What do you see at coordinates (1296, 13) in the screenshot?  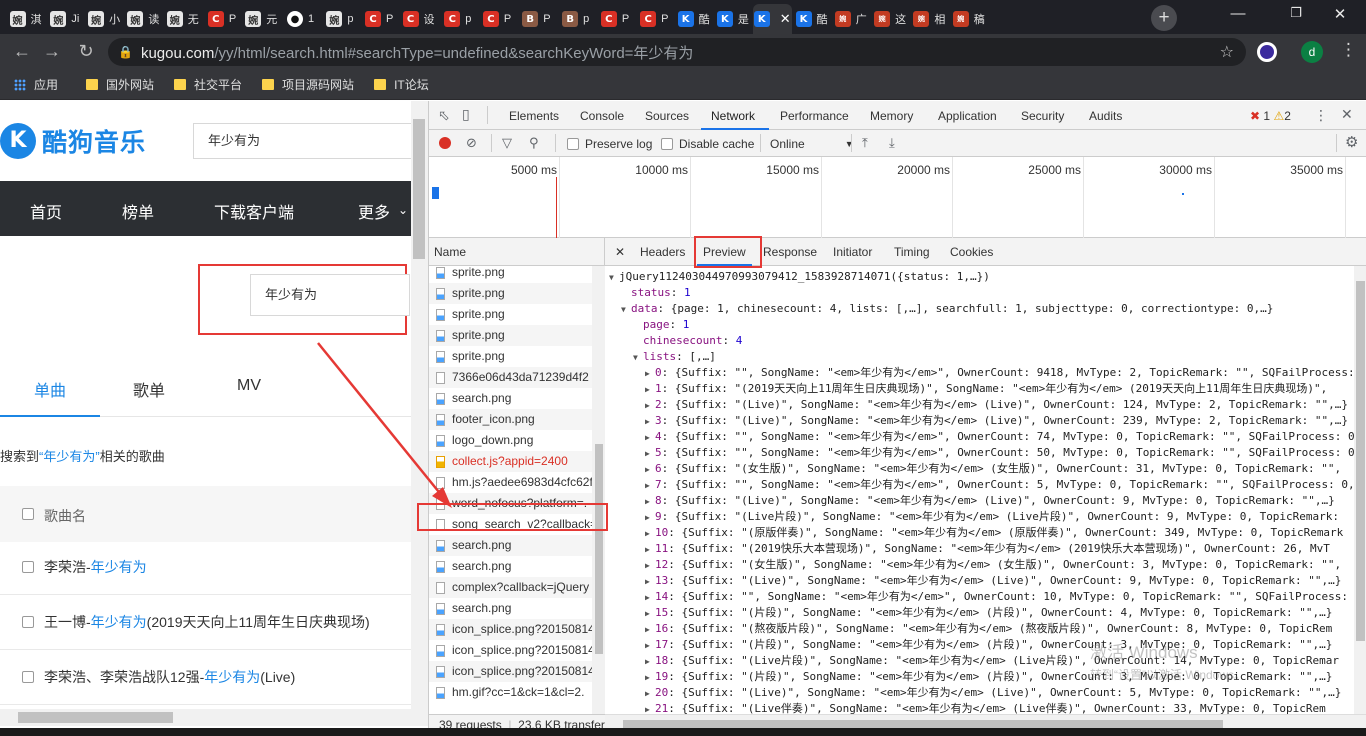 I see `maximize-button: ❐` at bounding box center [1296, 13].